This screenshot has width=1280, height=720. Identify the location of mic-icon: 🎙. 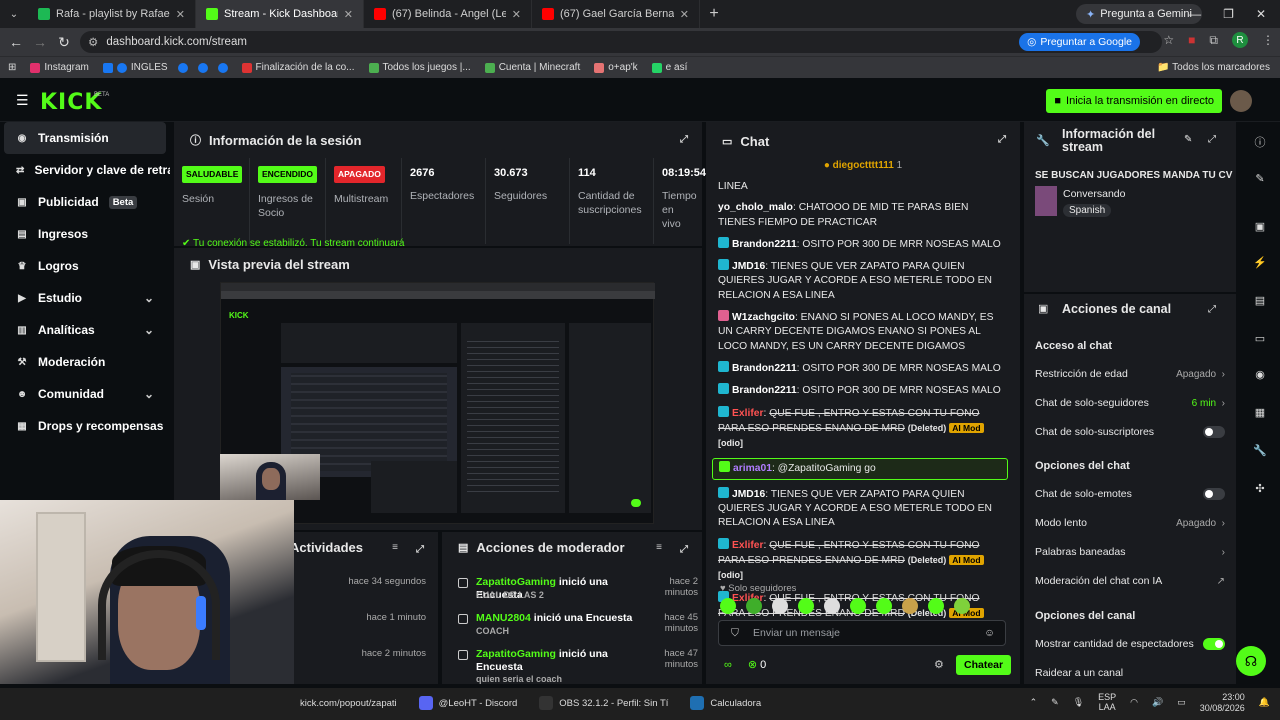
(1078, 702).